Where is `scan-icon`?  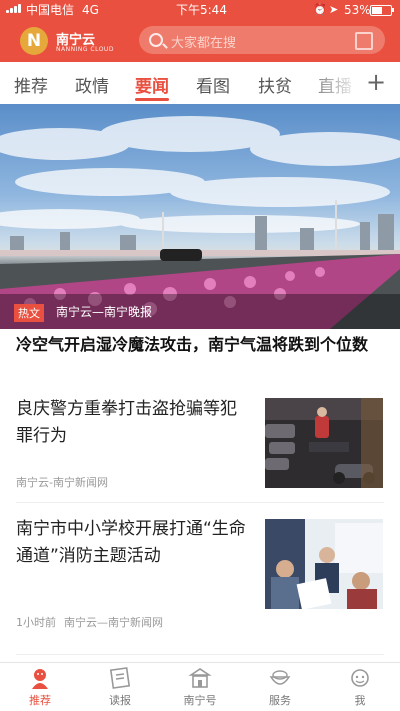
scan-icon is located at coordinates (364, 41).